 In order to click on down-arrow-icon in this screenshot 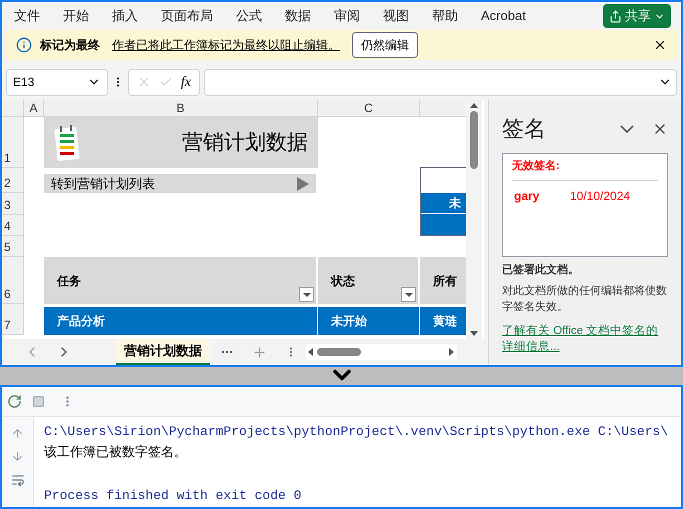, I will do `click(17, 456)`.